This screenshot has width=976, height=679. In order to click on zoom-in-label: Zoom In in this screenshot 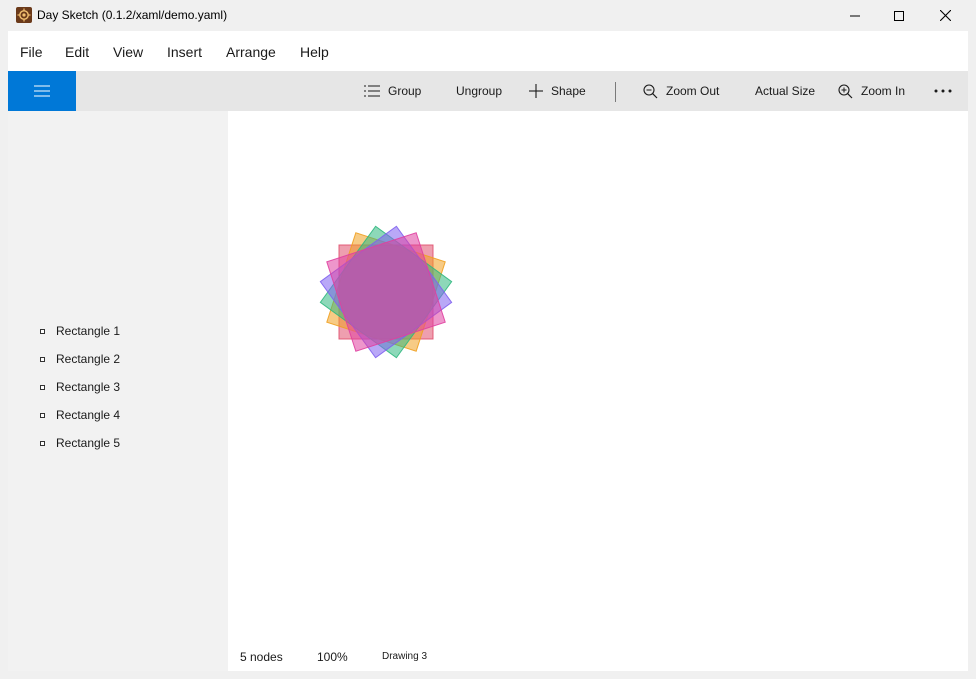, I will do `click(883, 91)`.